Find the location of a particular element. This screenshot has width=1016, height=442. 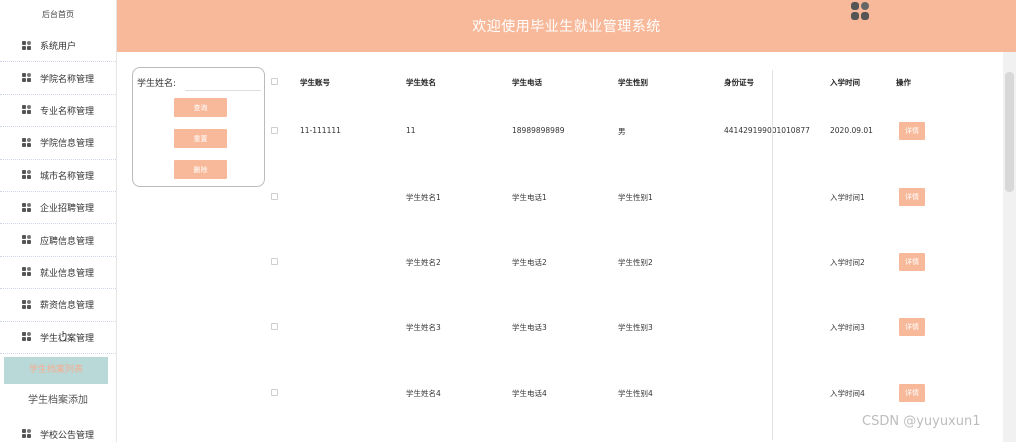

table-cell: 入学时间4 is located at coordinates (847, 393).